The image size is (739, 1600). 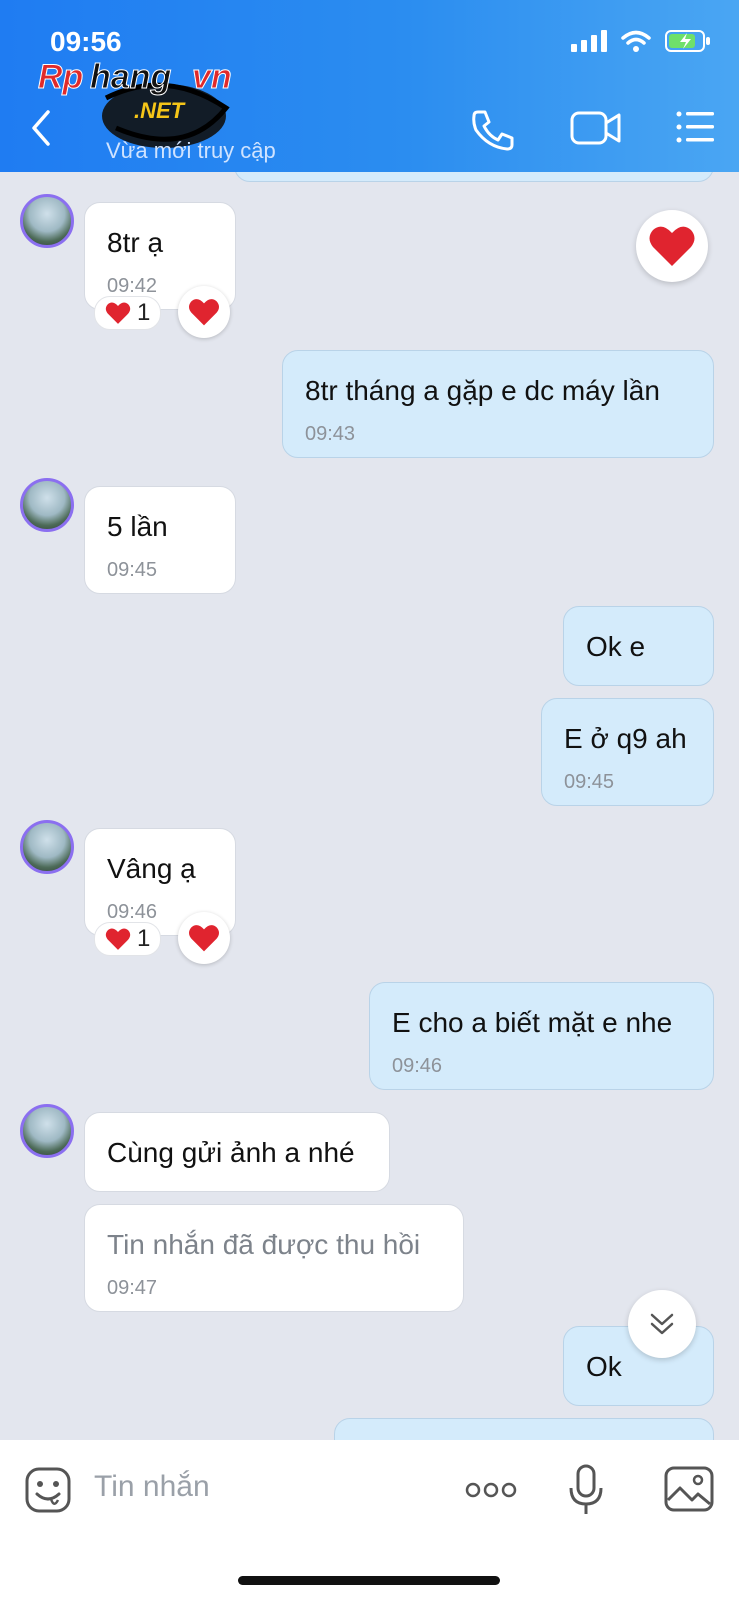 I want to click on message-text: Vâng ạ, so click(x=151, y=868).